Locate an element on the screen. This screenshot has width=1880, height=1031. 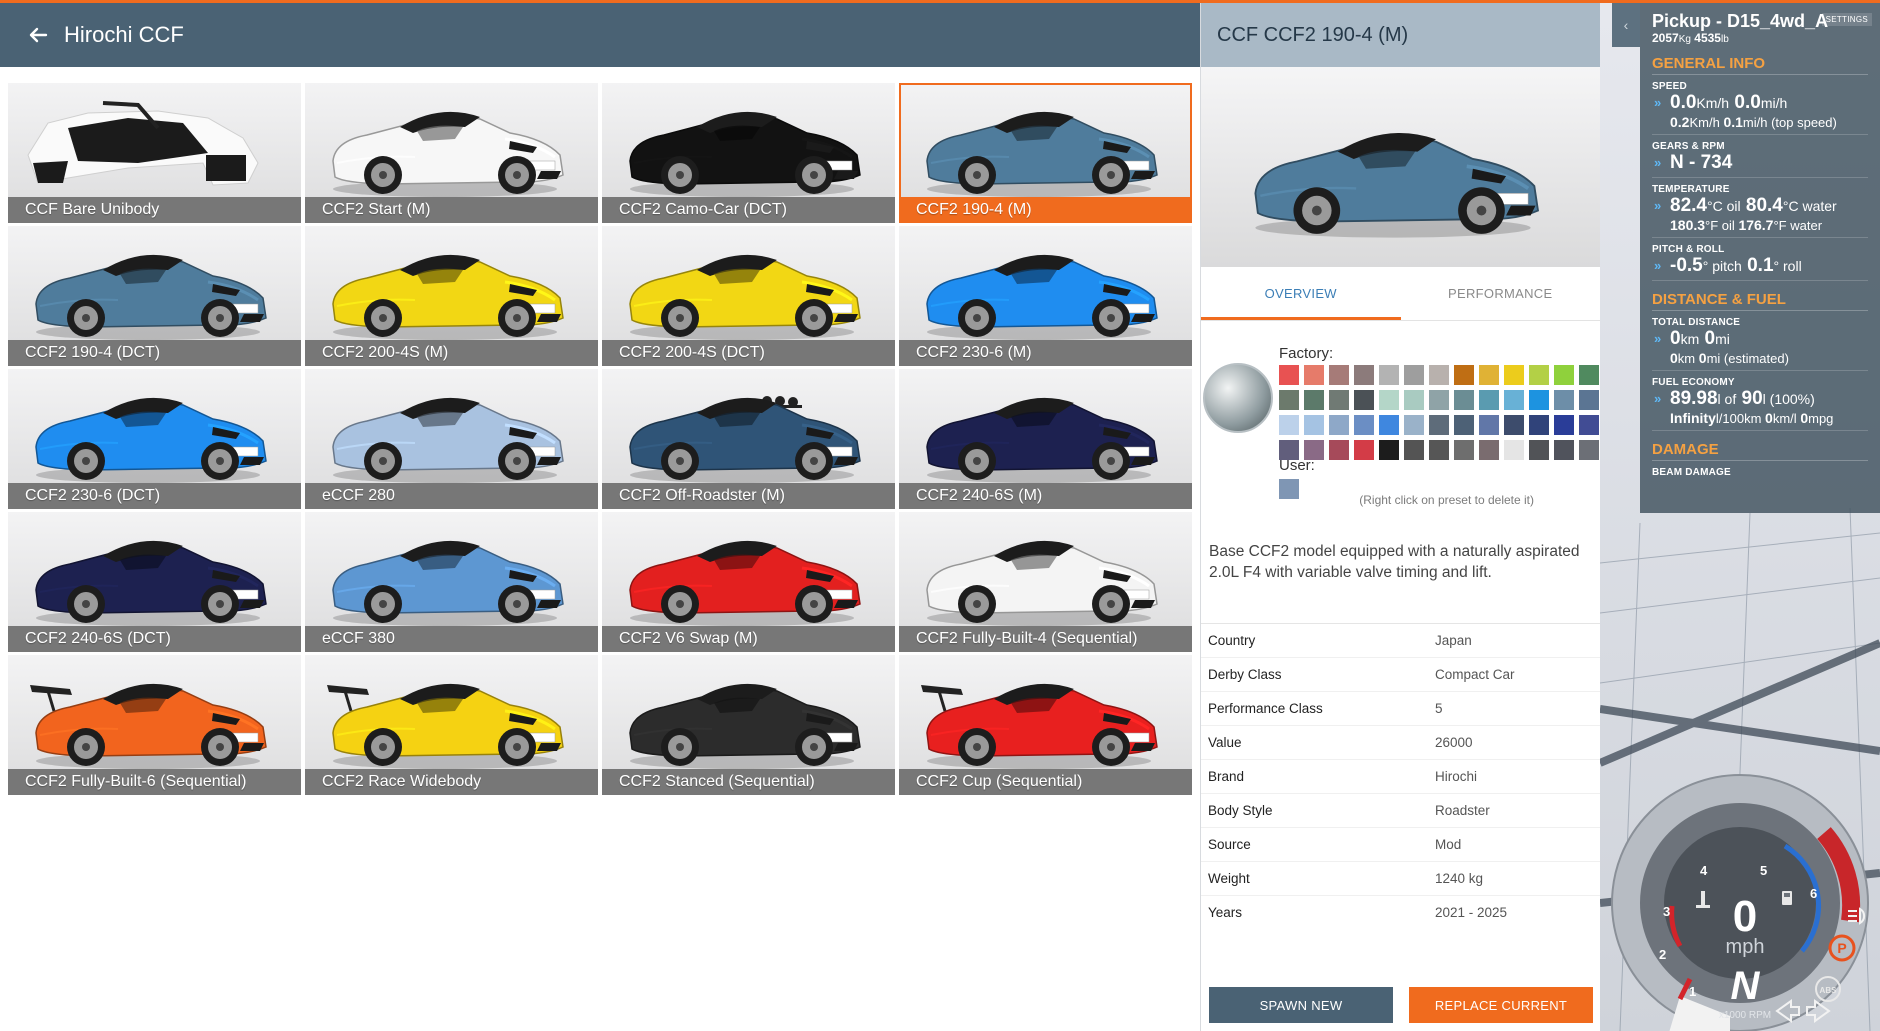
config-card: CCF2 Cup (Sequential) is located at coordinates (1045, 725).